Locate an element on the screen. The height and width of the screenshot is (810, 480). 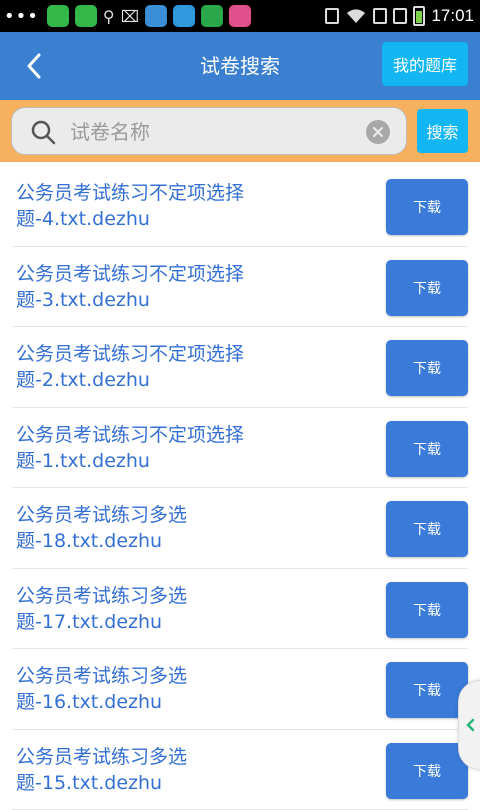
close-icon is located at coordinates (378, 132).